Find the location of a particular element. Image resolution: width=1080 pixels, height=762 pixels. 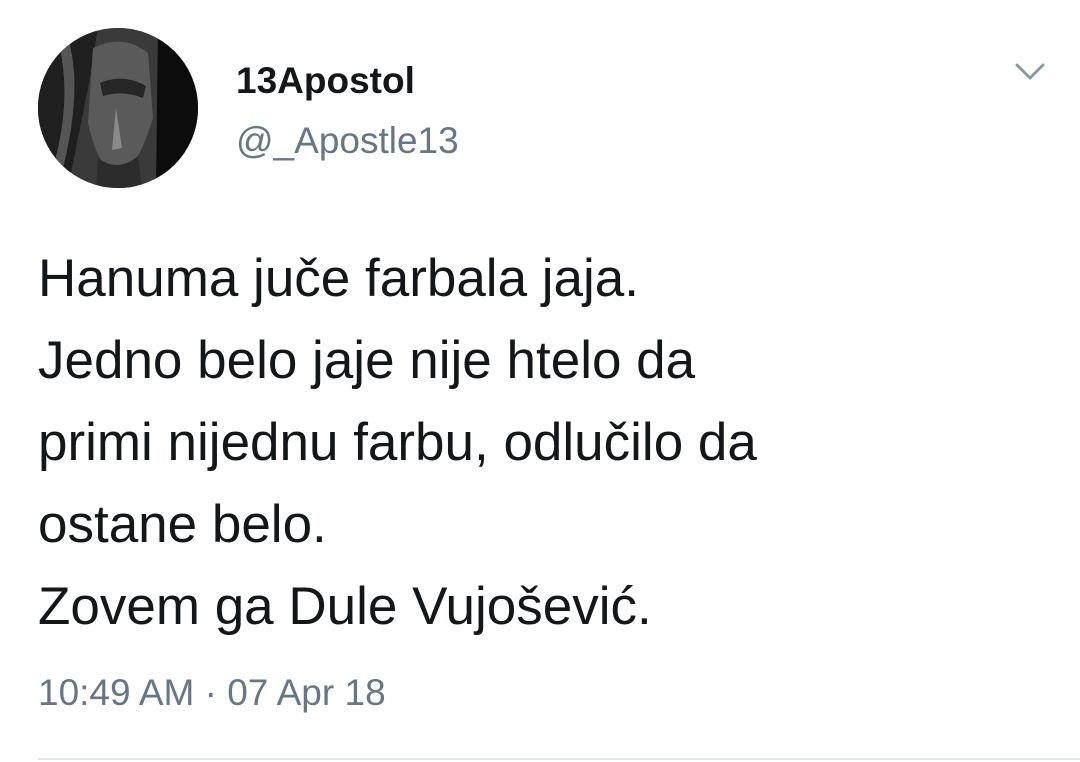

tweet-timestamp: 10:49 AM · 07 Apr 18 is located at coordinates (212, 693).